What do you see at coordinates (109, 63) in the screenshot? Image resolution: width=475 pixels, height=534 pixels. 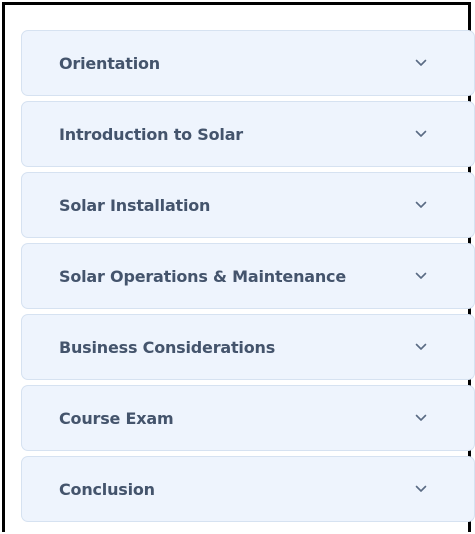 I see `section-title: Orientation` at bounding box center [109, 63].